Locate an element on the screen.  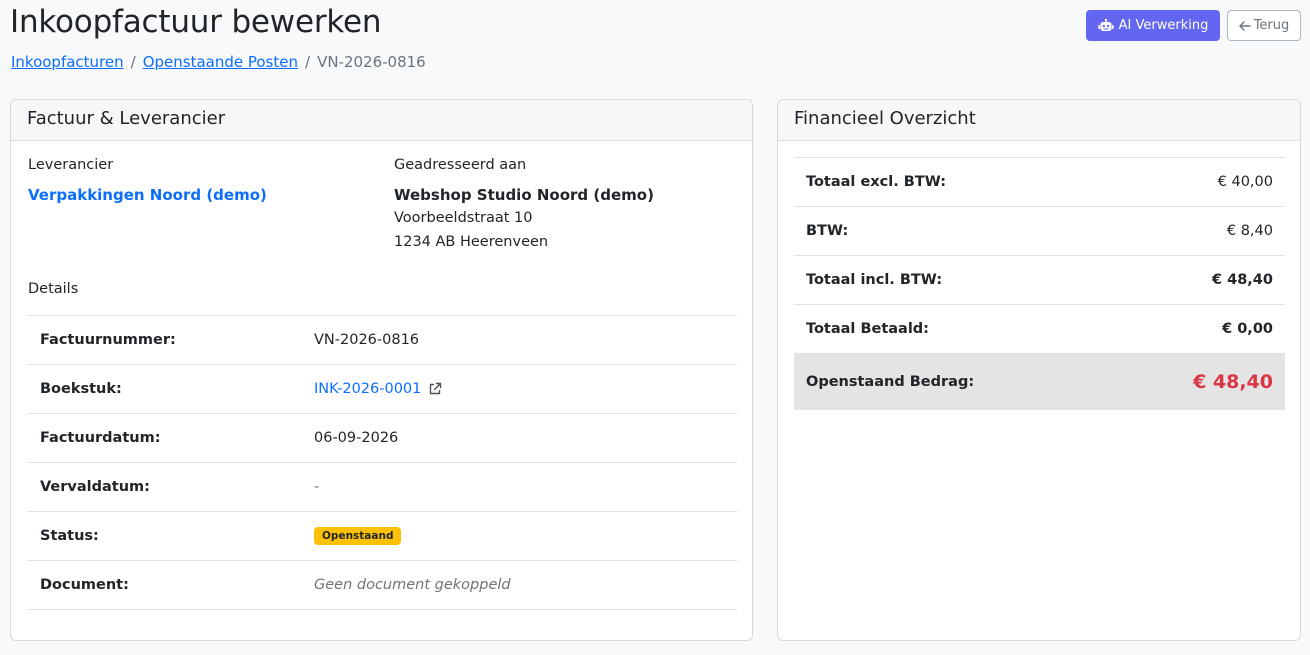
breadcrumb-openstaande-posten: Openstaande Posten is located at coordinates (220, 62).